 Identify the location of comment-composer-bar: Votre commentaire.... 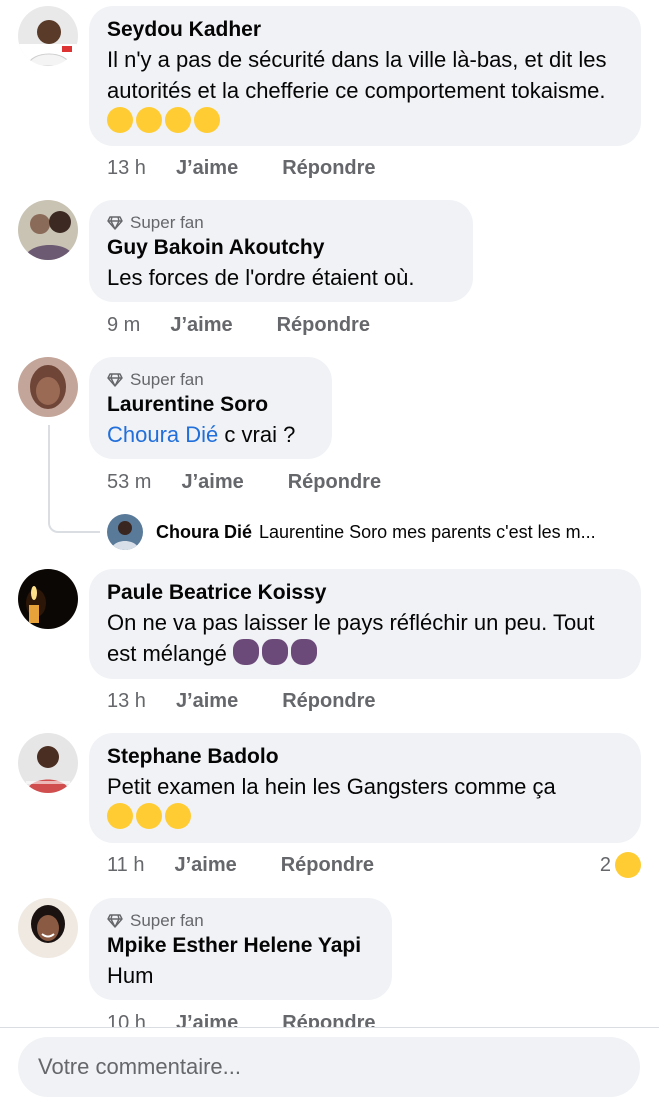
(329, 1062).